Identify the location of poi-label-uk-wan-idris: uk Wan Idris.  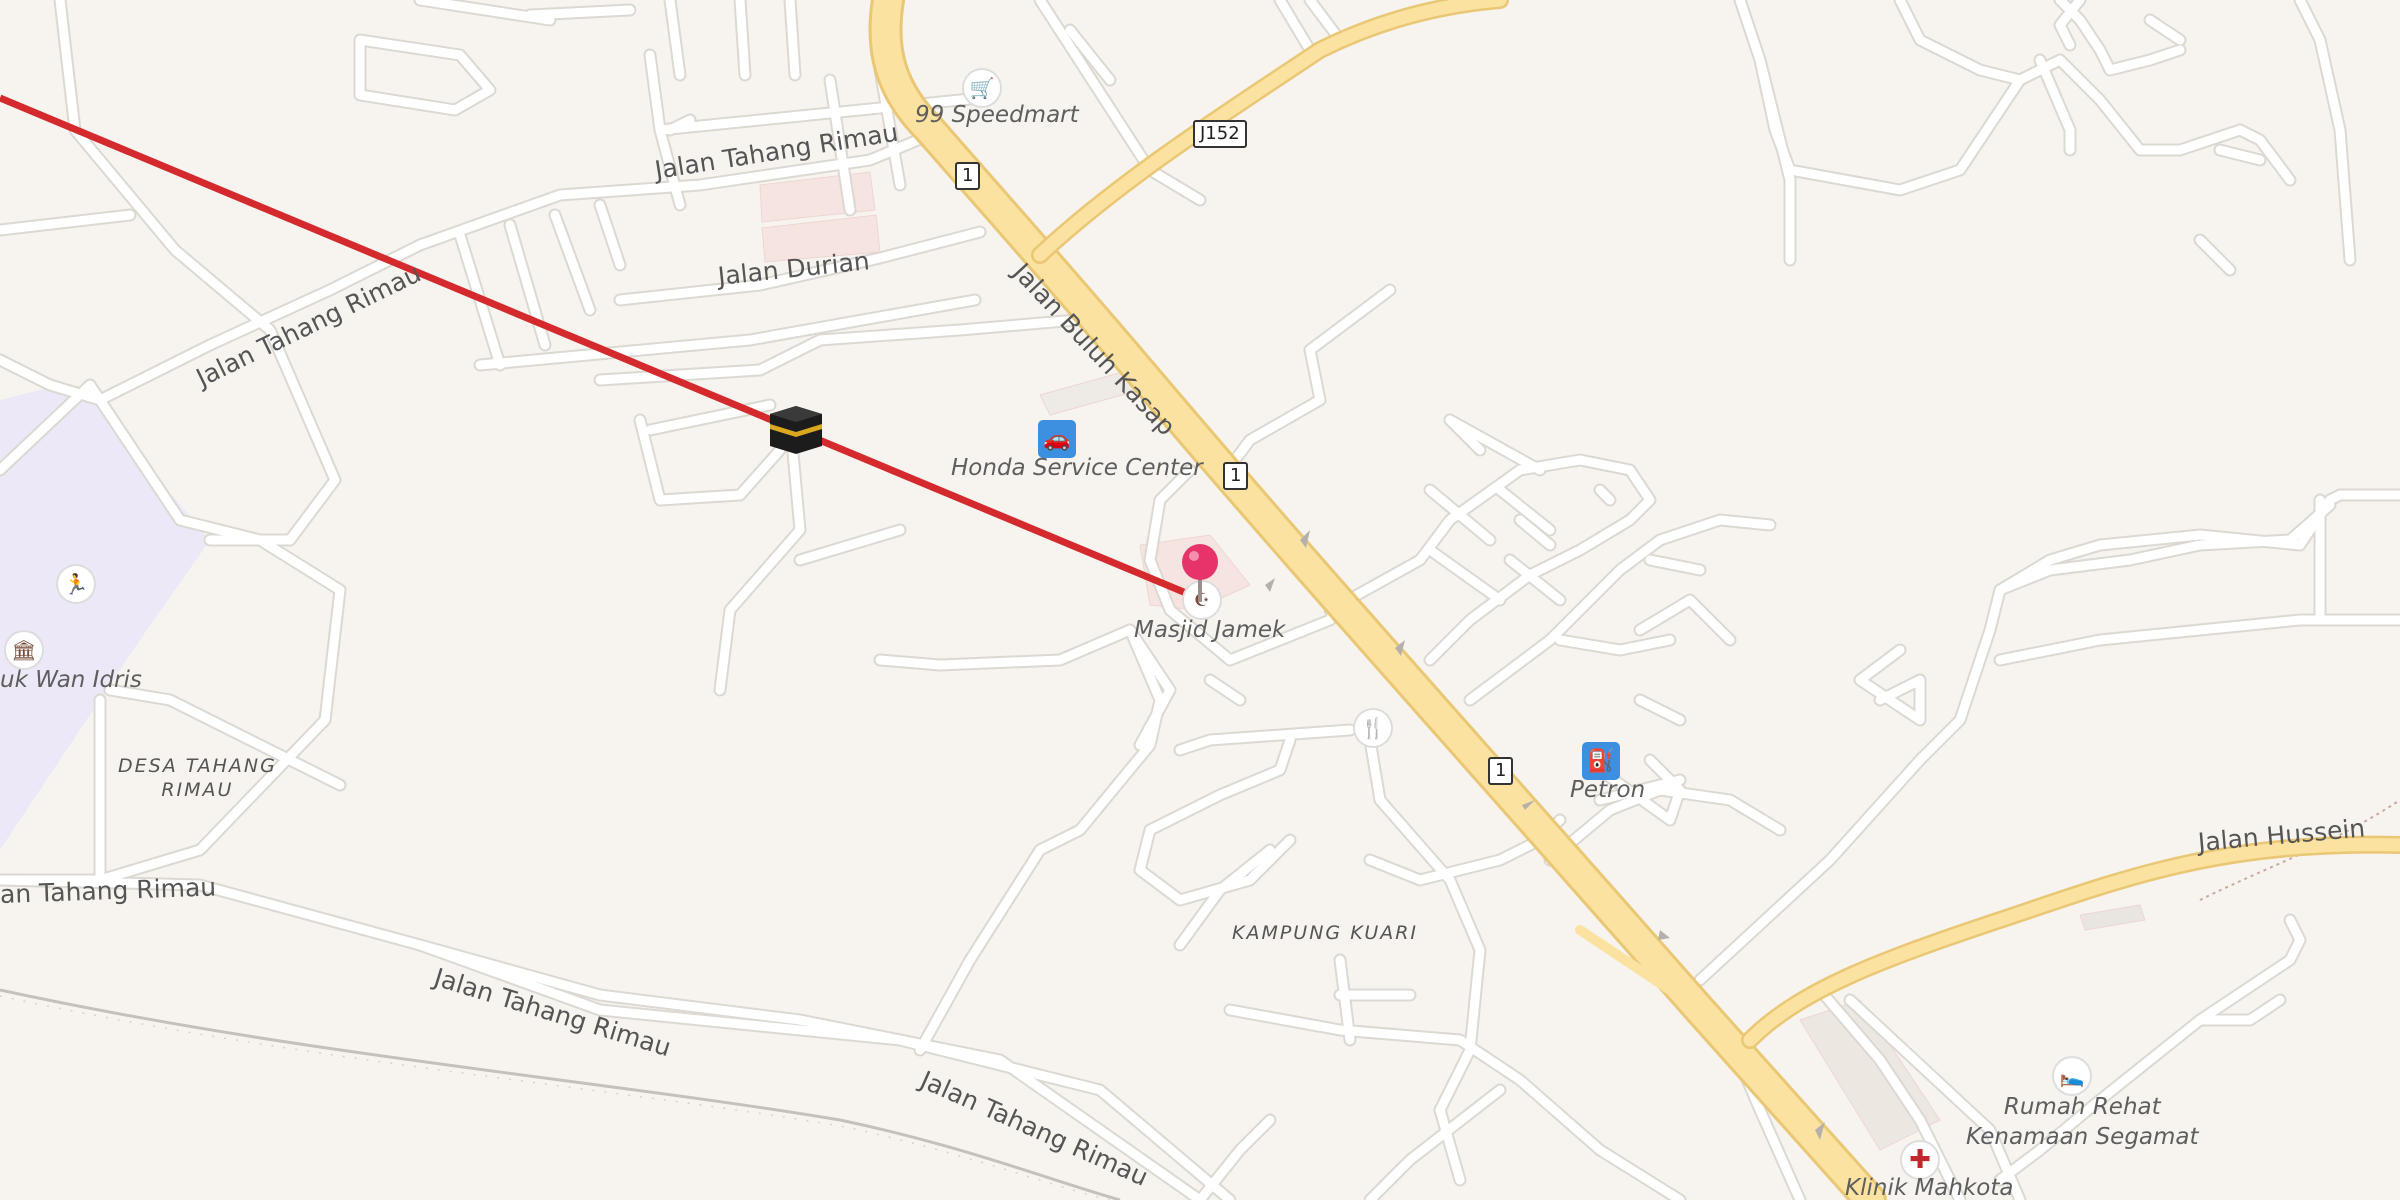
(71, 680).